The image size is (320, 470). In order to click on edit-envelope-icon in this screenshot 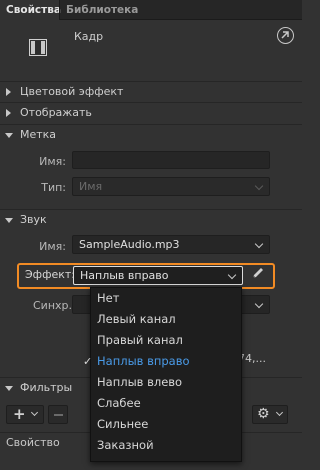, I will do `click(258, 273)`.